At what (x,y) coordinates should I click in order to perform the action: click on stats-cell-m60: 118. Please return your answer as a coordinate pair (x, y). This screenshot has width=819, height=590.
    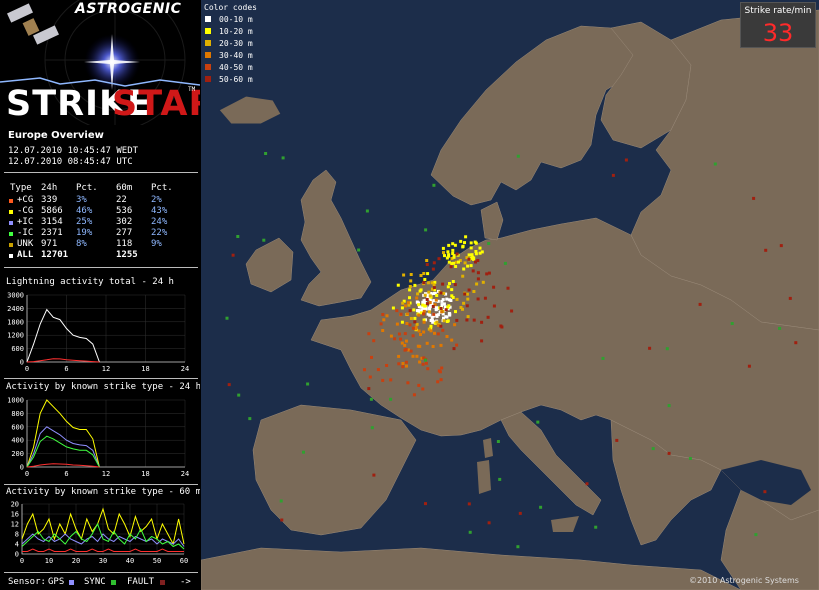
    Looking at the image, I should click on (124, 244).